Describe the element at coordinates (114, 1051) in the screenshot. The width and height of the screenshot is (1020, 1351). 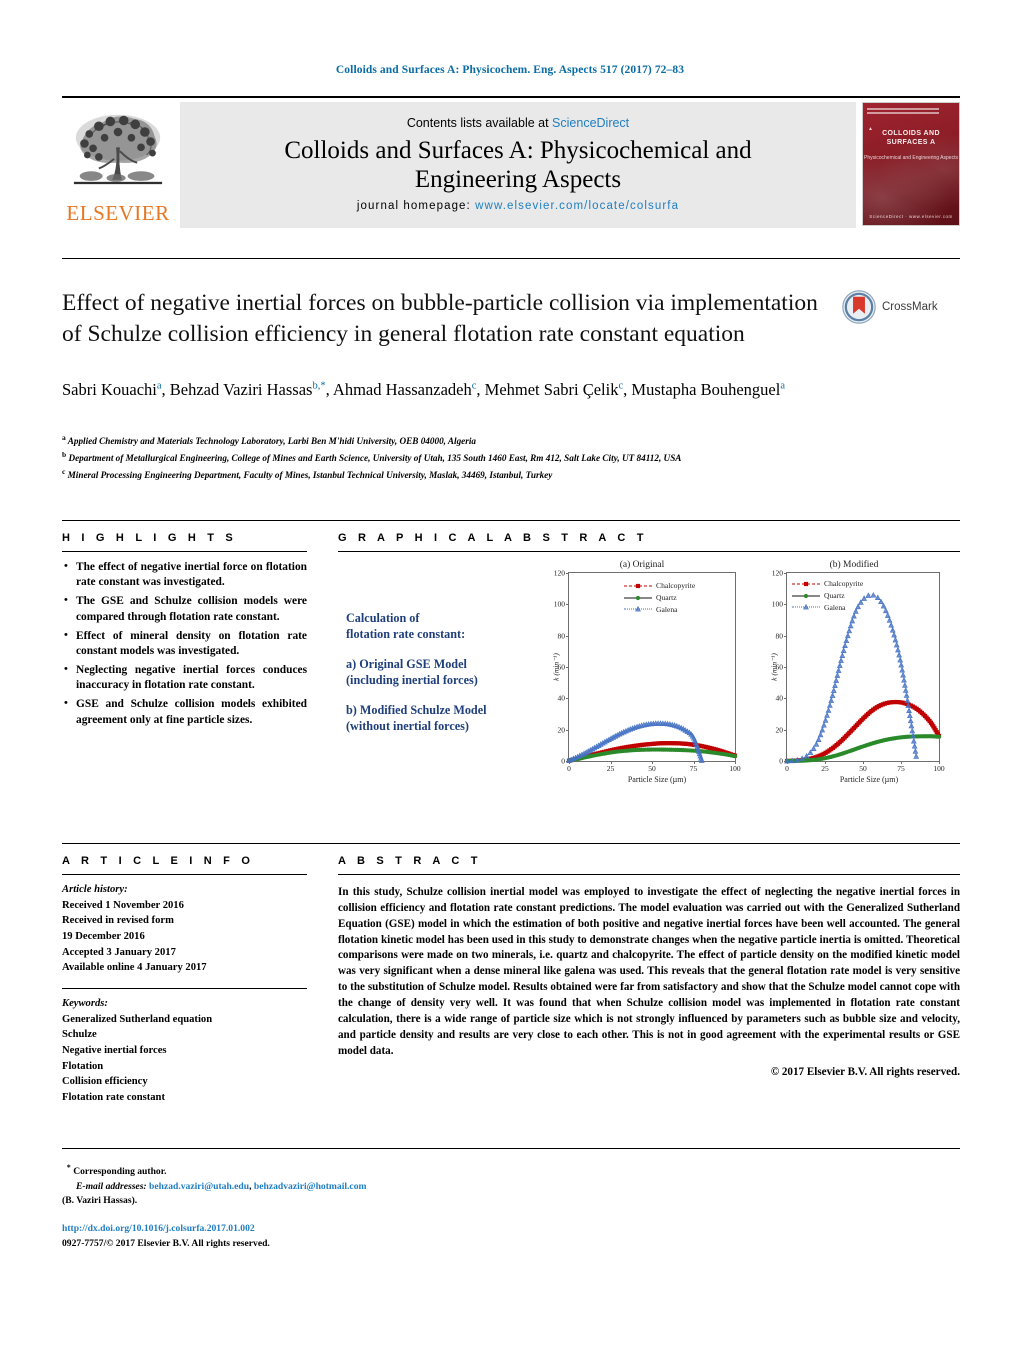
I see `keyword-item: Negative inertial forces` at that location.